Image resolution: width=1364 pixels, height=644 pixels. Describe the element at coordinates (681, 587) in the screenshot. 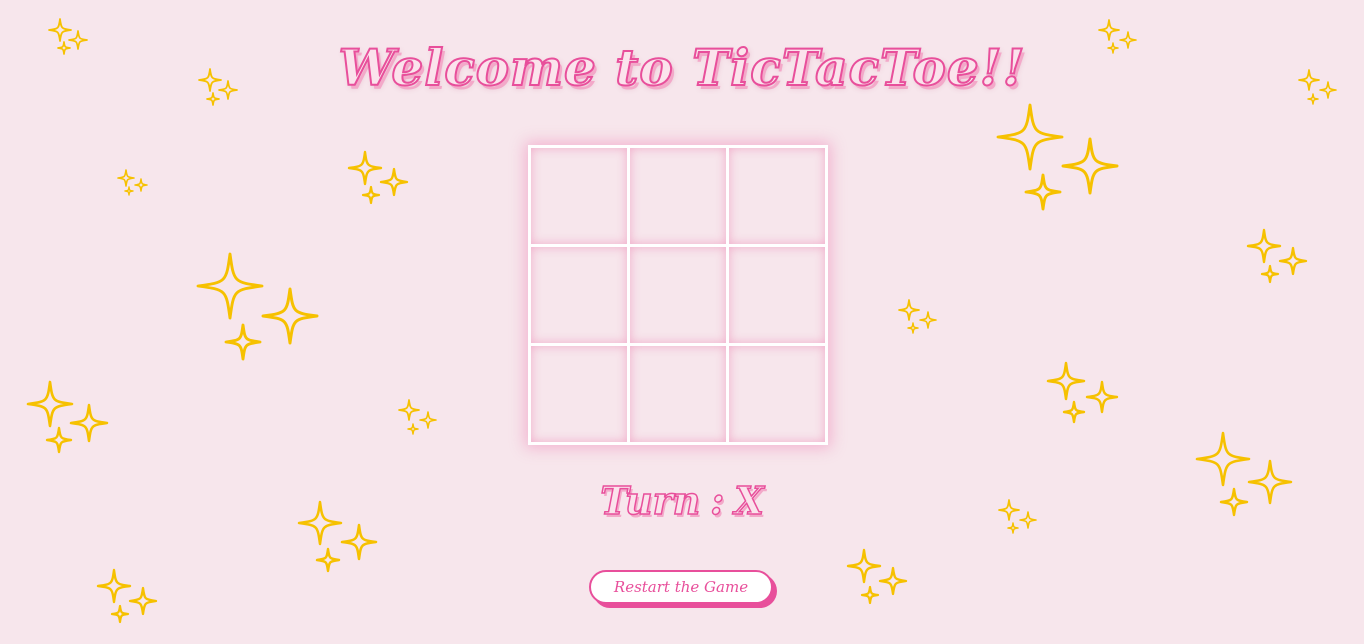

I see `restart-button: Restart the Game` at that location.